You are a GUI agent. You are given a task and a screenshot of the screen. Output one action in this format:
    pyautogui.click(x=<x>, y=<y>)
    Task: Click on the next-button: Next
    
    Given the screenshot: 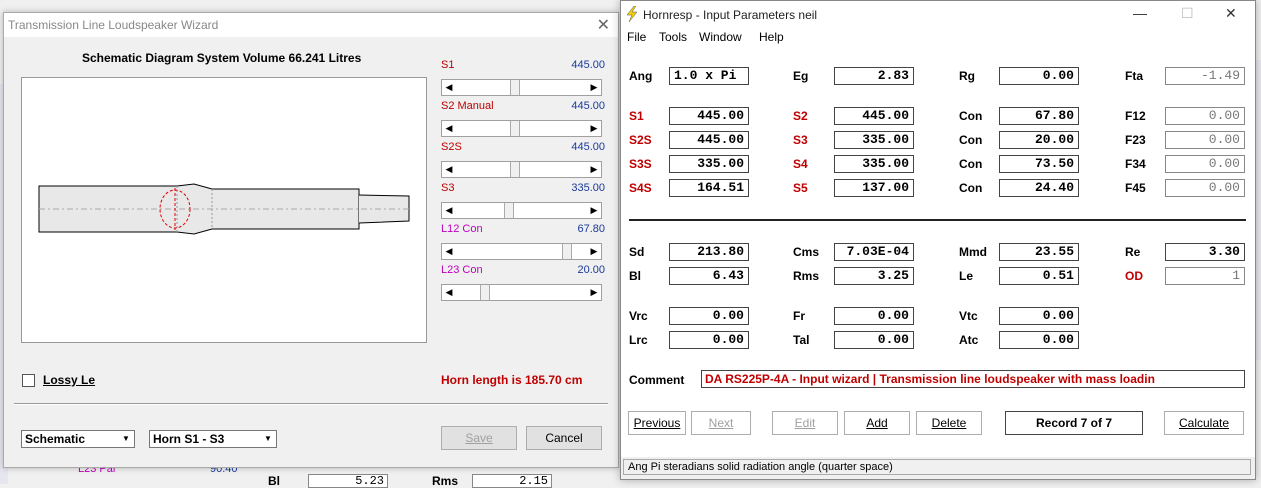 What is the action you would take?
    pyautogui.click(x=721, y=423)
    